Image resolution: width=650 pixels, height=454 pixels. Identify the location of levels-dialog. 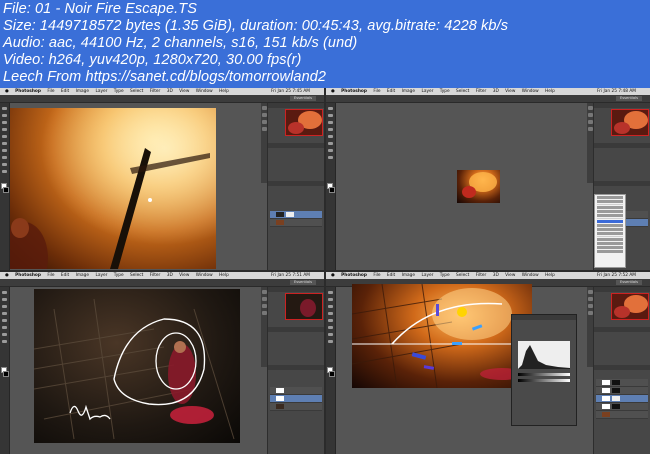
(544, 370).